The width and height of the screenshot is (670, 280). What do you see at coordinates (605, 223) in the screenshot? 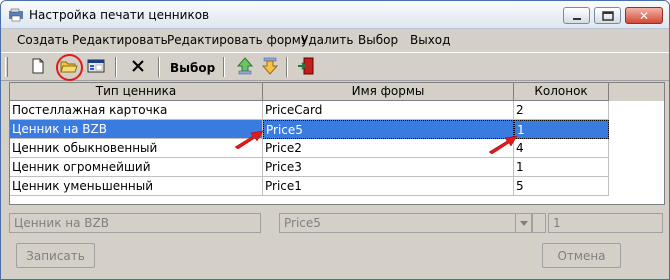
I see `columns-field: 1` at bounding box center [605, 223].